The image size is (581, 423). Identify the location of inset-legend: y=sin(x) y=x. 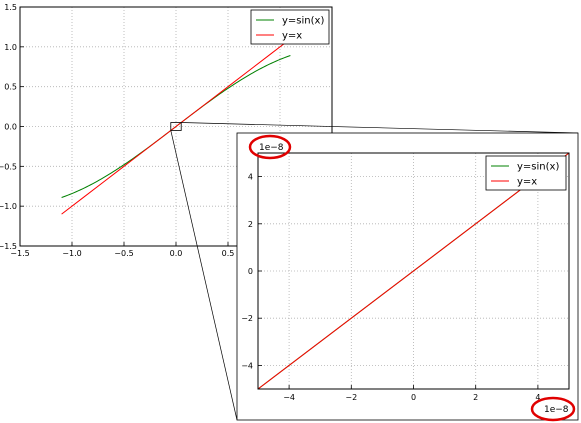
(526, 173).